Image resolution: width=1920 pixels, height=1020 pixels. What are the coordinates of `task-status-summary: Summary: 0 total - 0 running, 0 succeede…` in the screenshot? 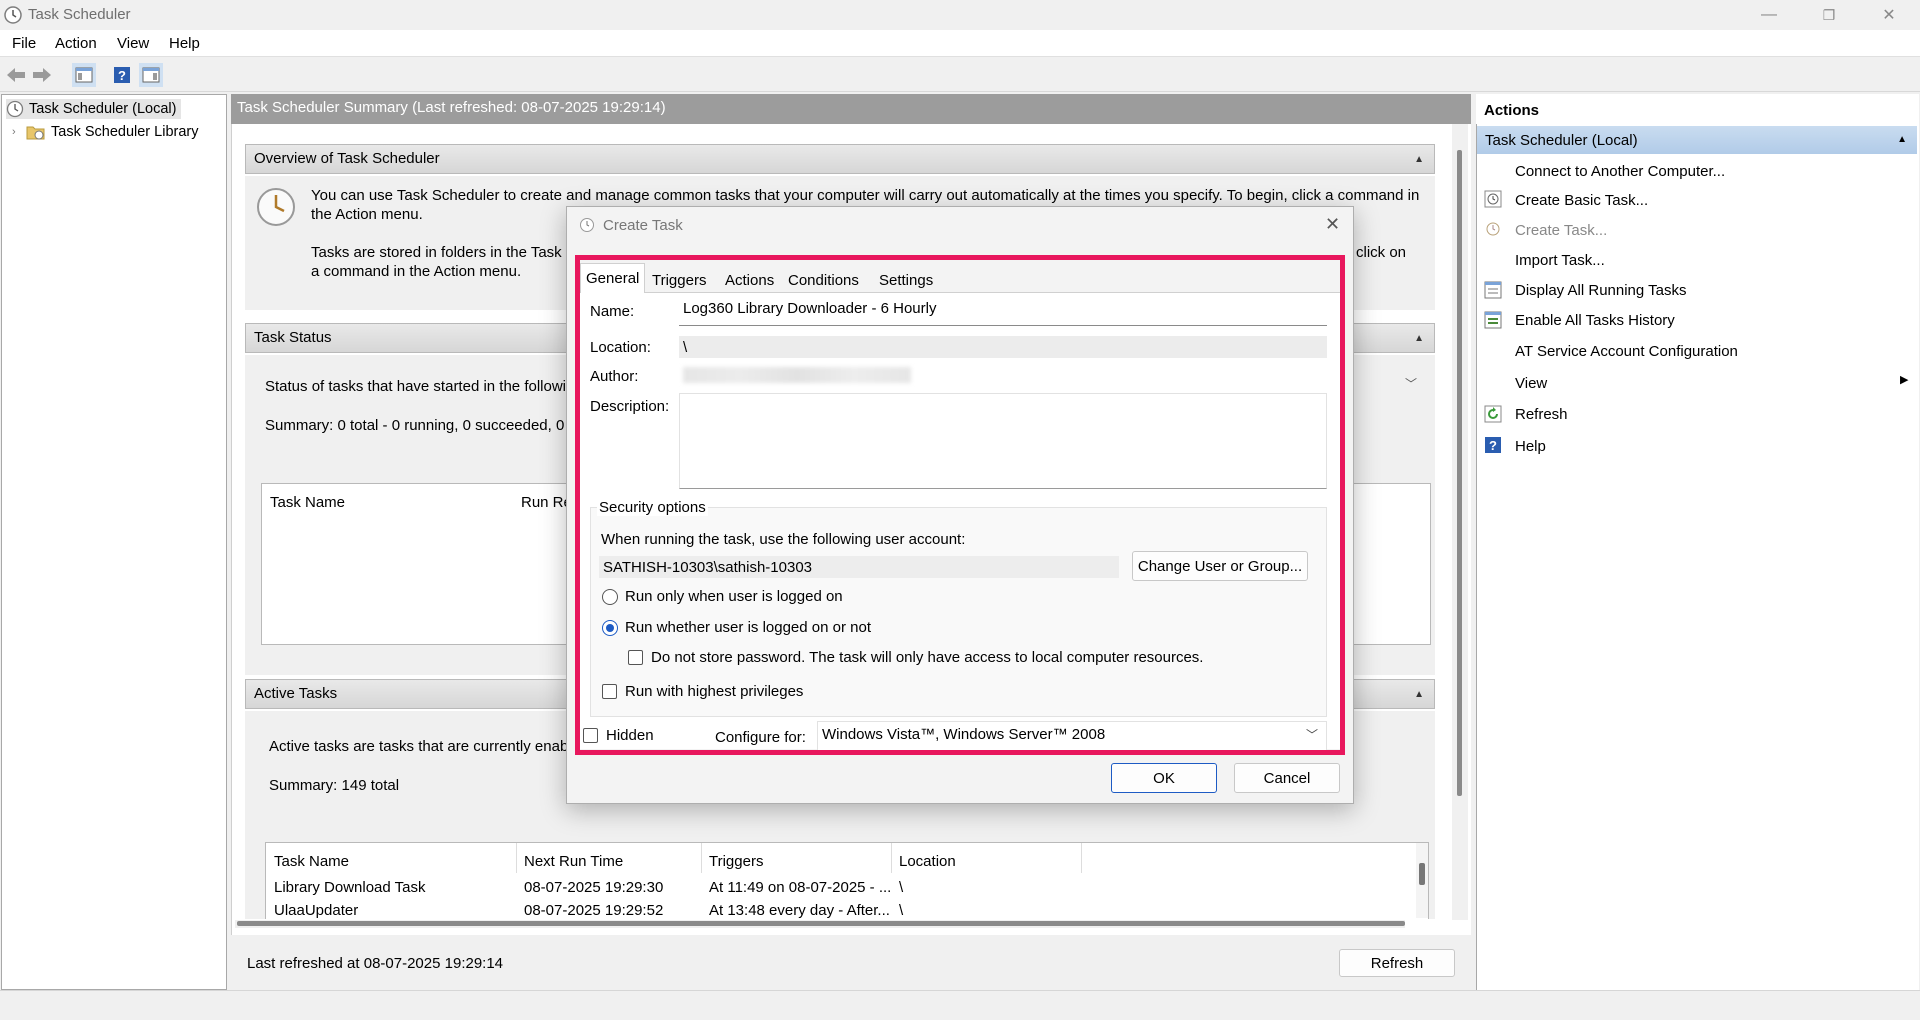 It's located at (420, 425).